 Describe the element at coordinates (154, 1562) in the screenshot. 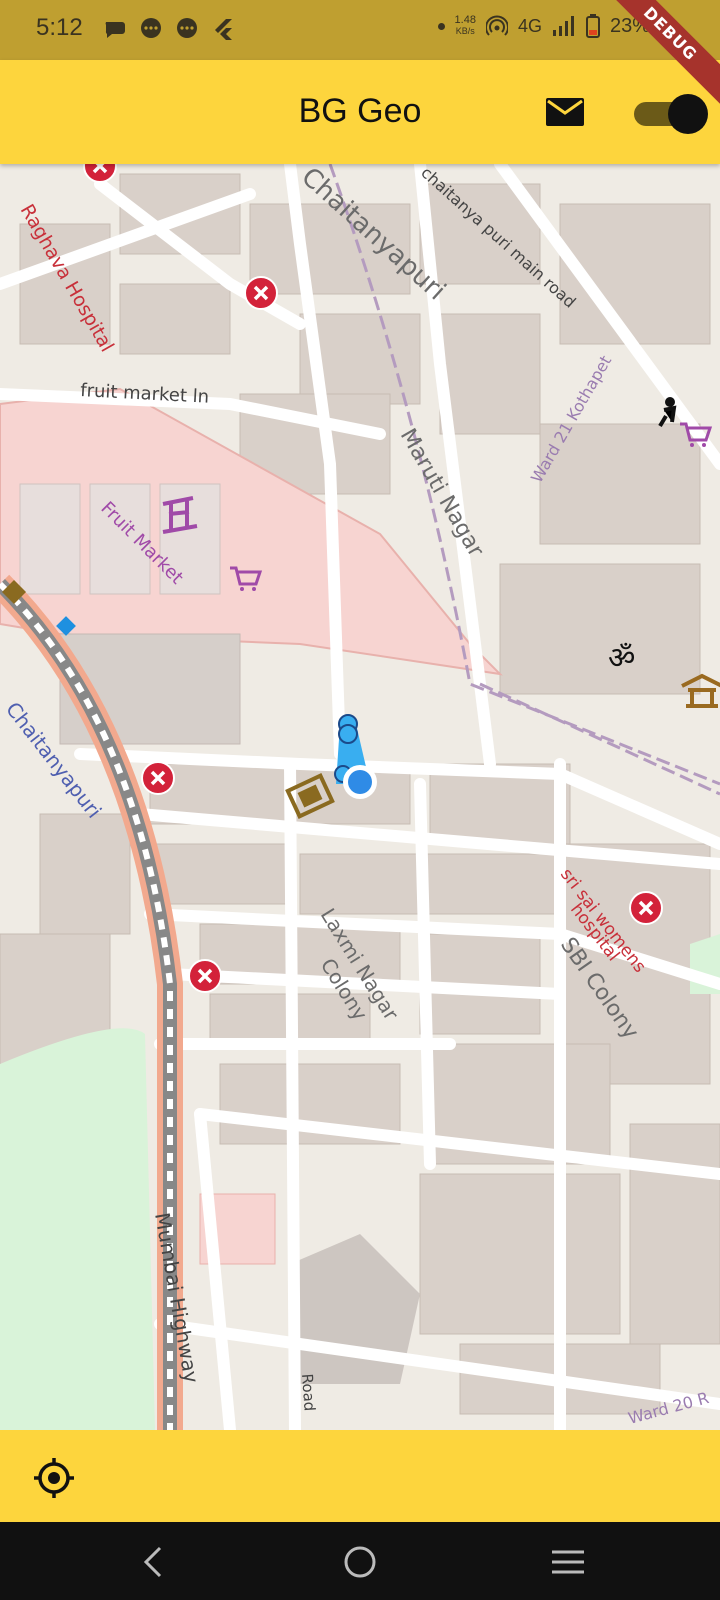

I see `back-icon` at that location.